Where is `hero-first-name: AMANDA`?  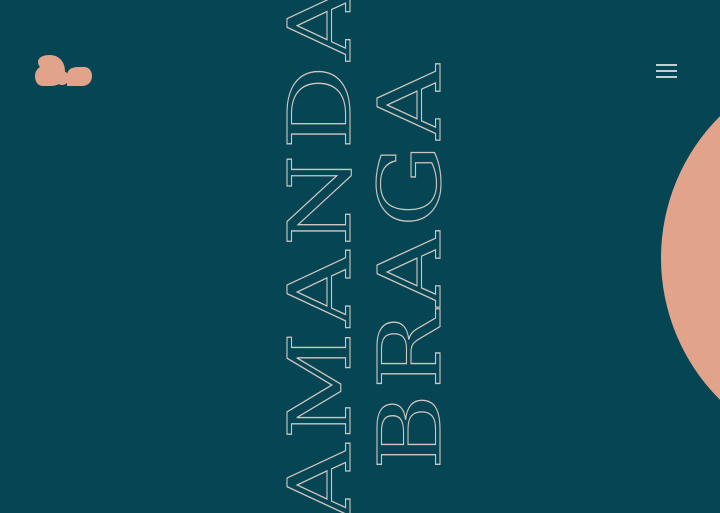 hero-first-name: AMANDA is located at coordinates (321, 256).